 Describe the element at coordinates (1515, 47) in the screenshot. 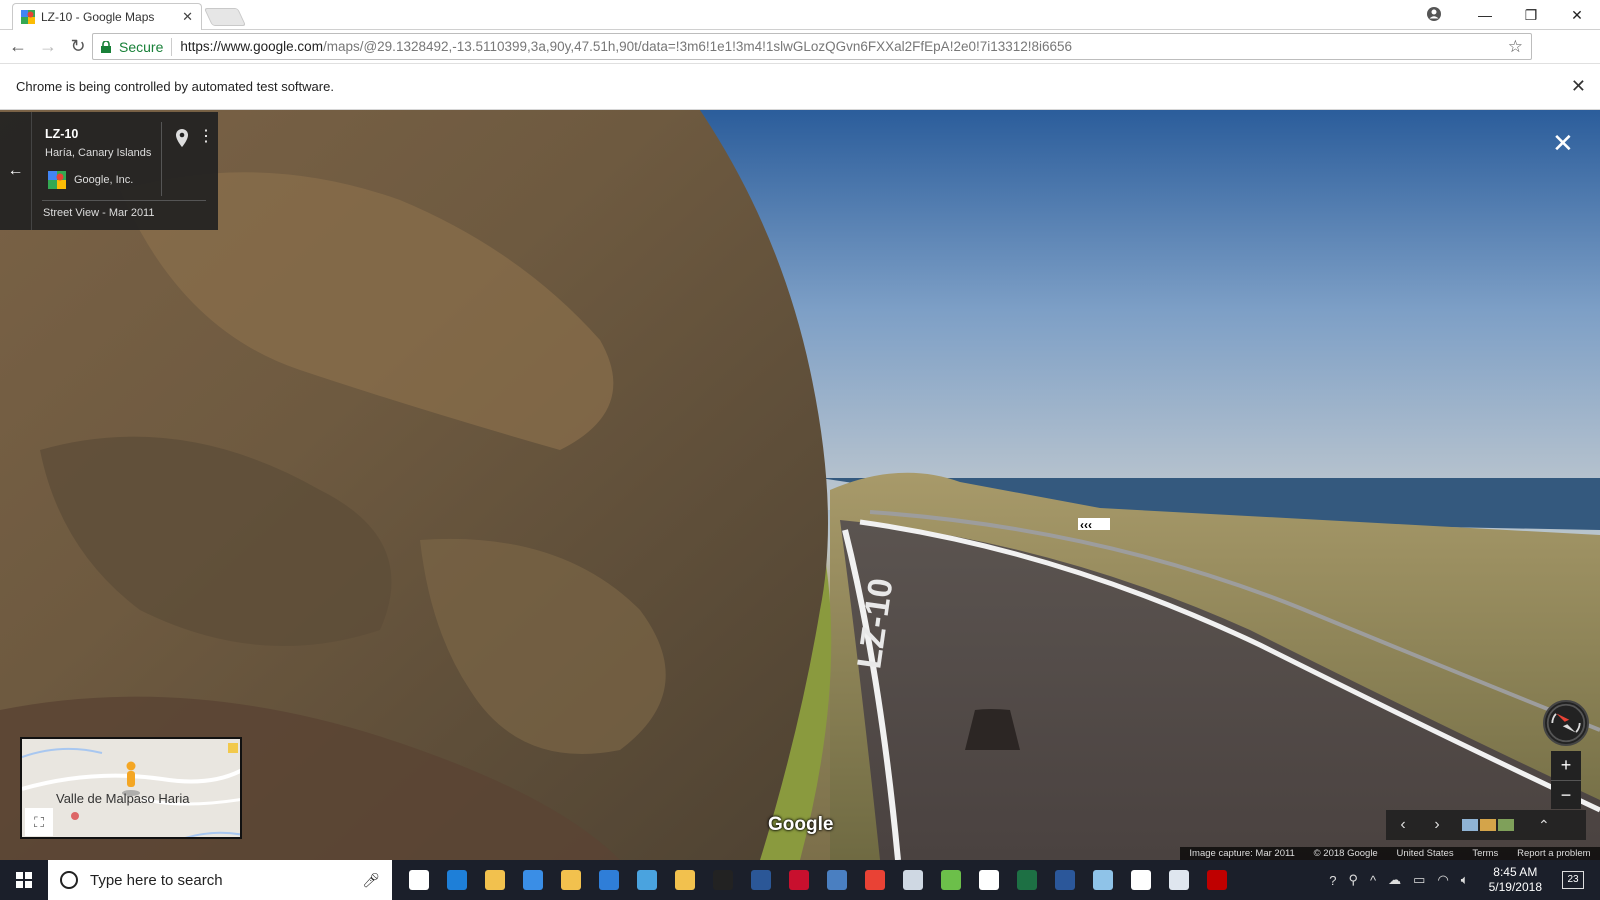

I see `bookmark-star-icon: ☆` at that location.